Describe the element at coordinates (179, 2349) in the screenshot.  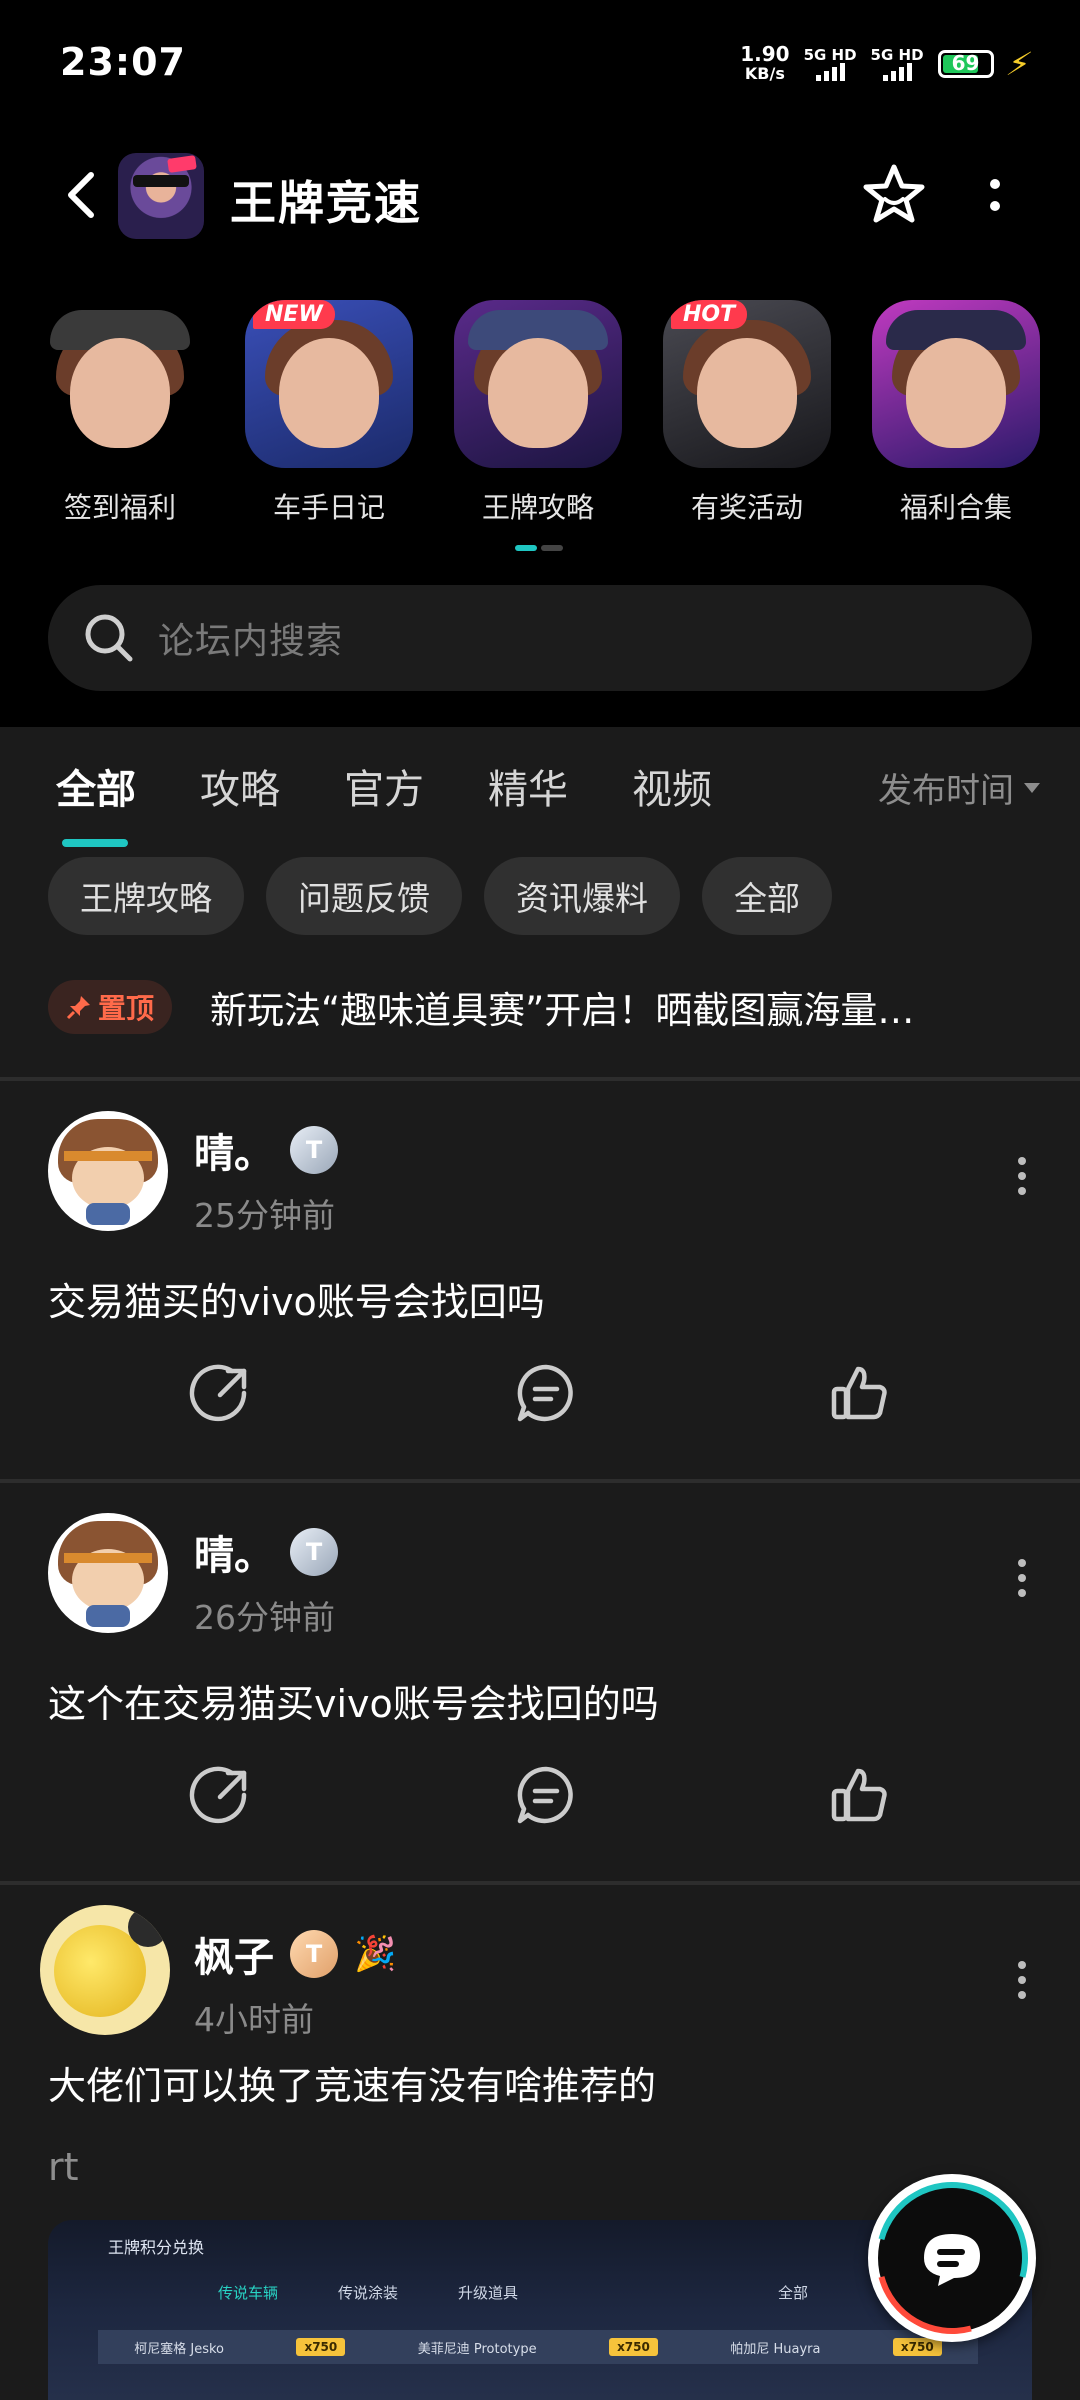
I see `preview-car-name: 柯尼塞格 Jesko` at that location.